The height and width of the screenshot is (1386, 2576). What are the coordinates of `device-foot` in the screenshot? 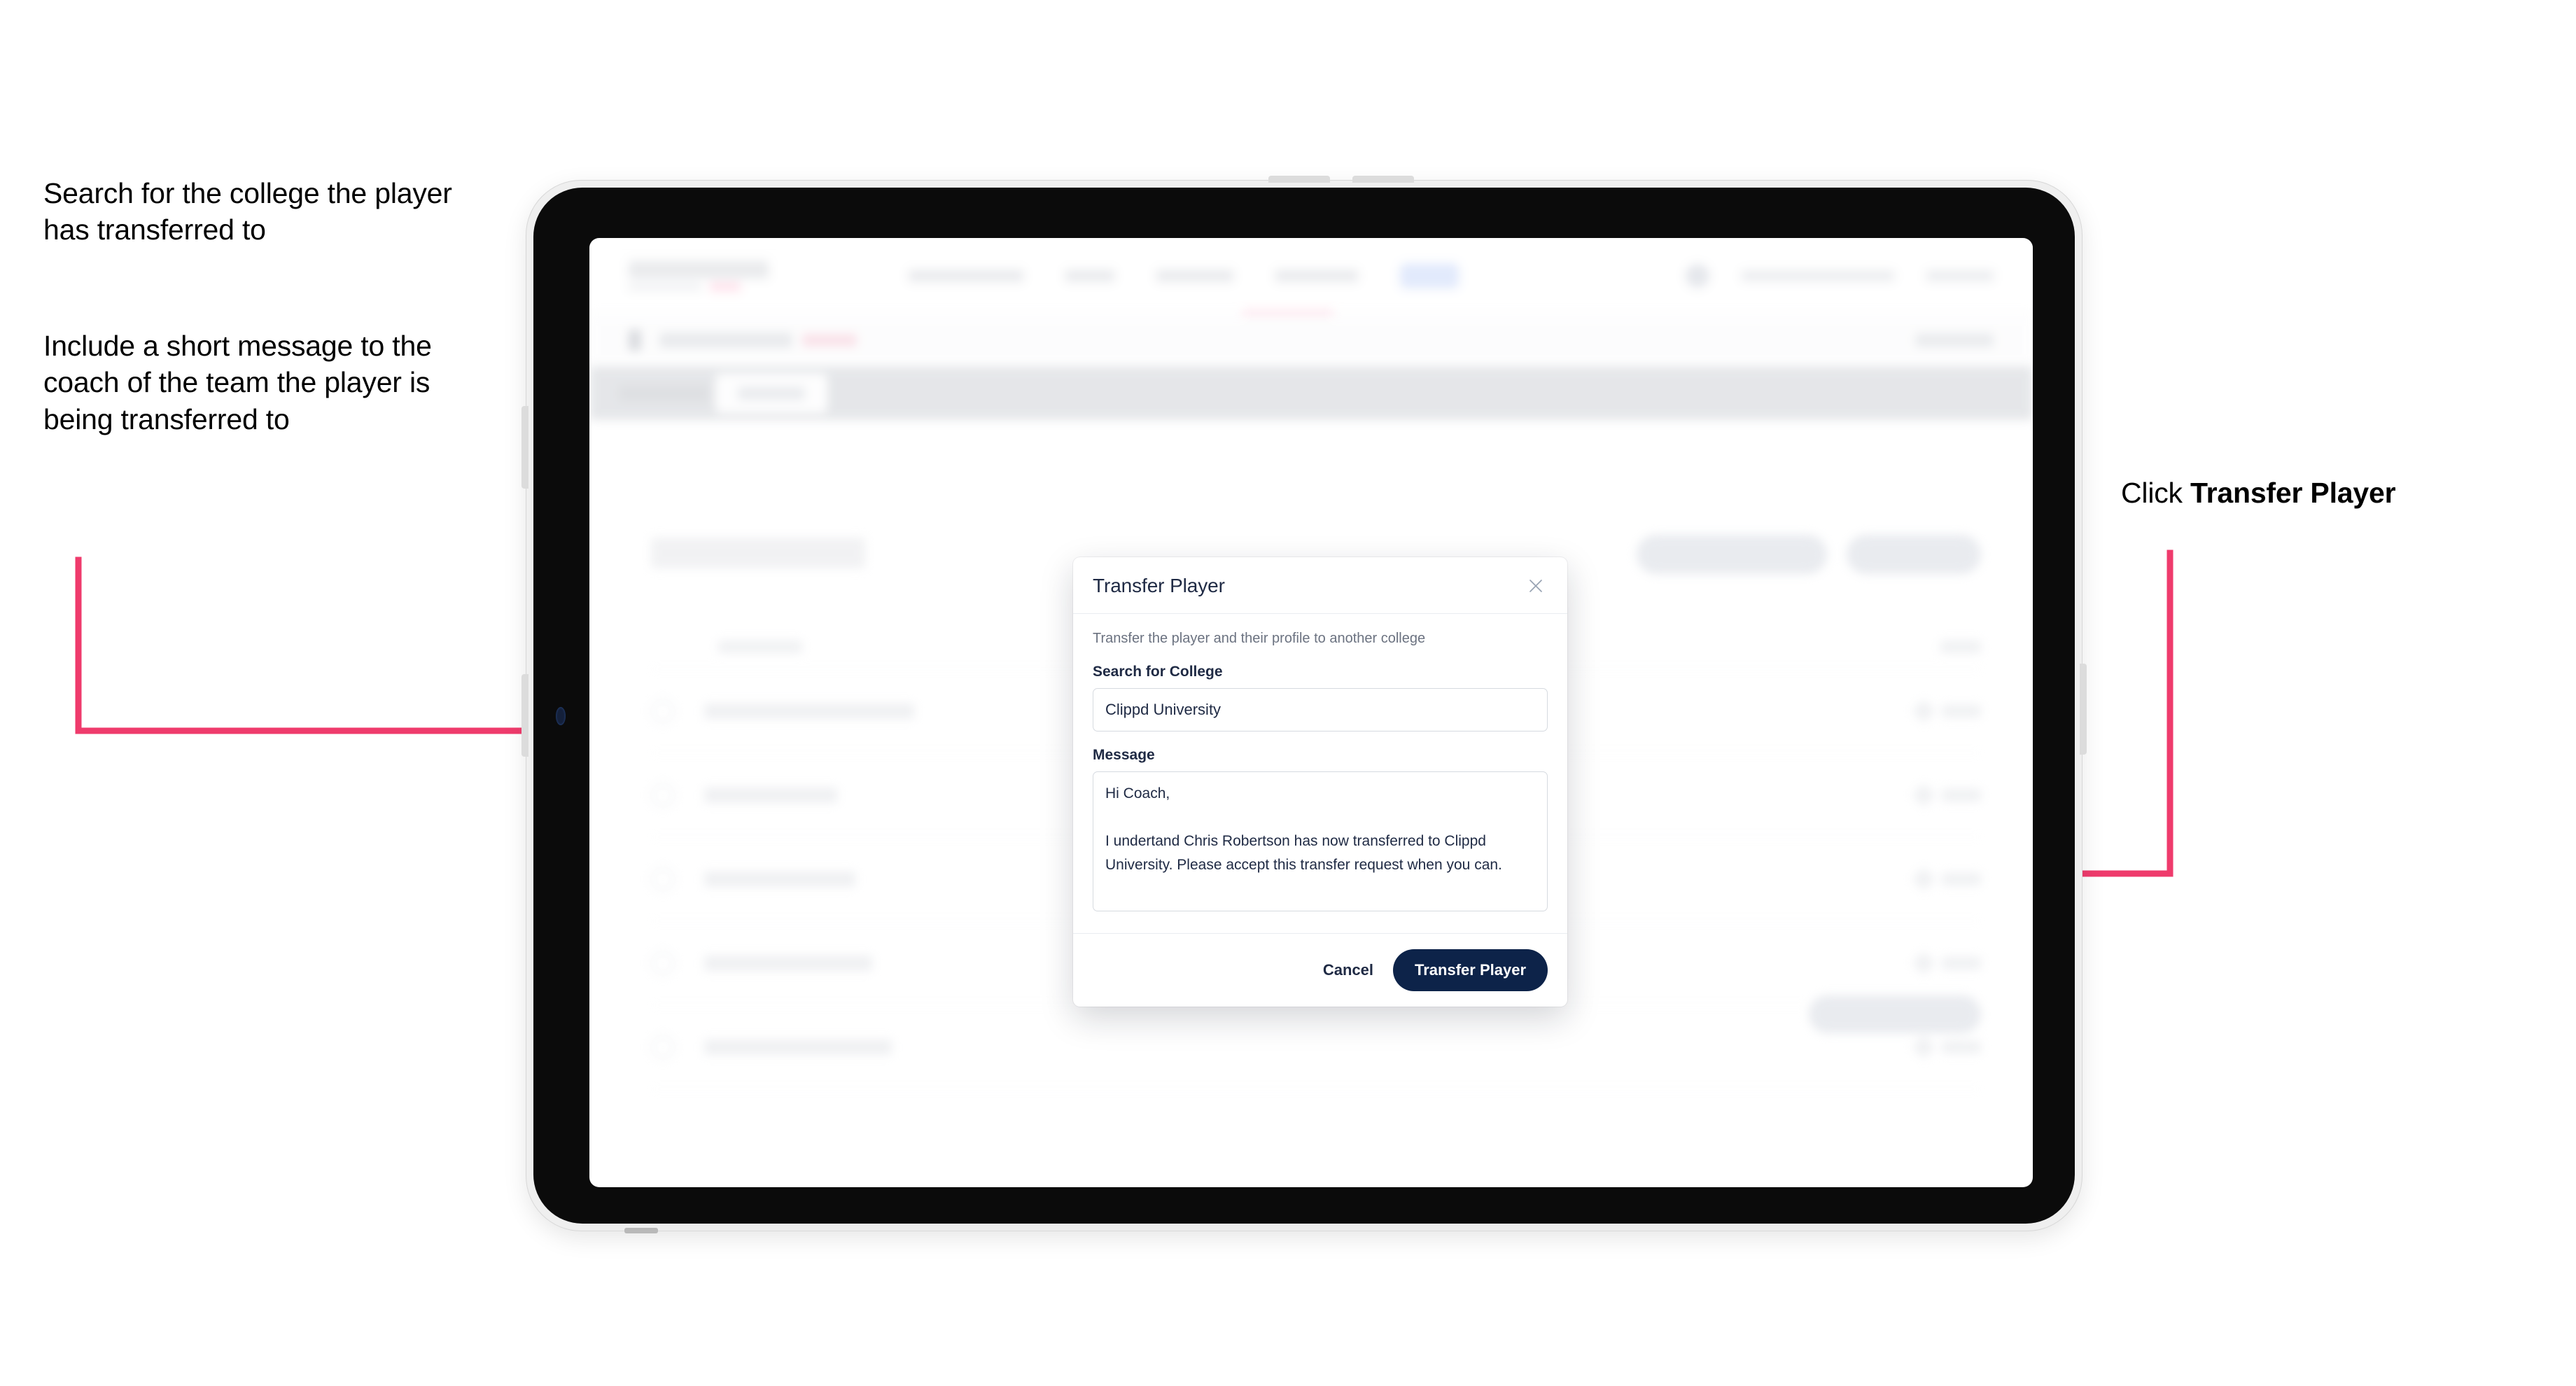 It's located at (641, 1230).